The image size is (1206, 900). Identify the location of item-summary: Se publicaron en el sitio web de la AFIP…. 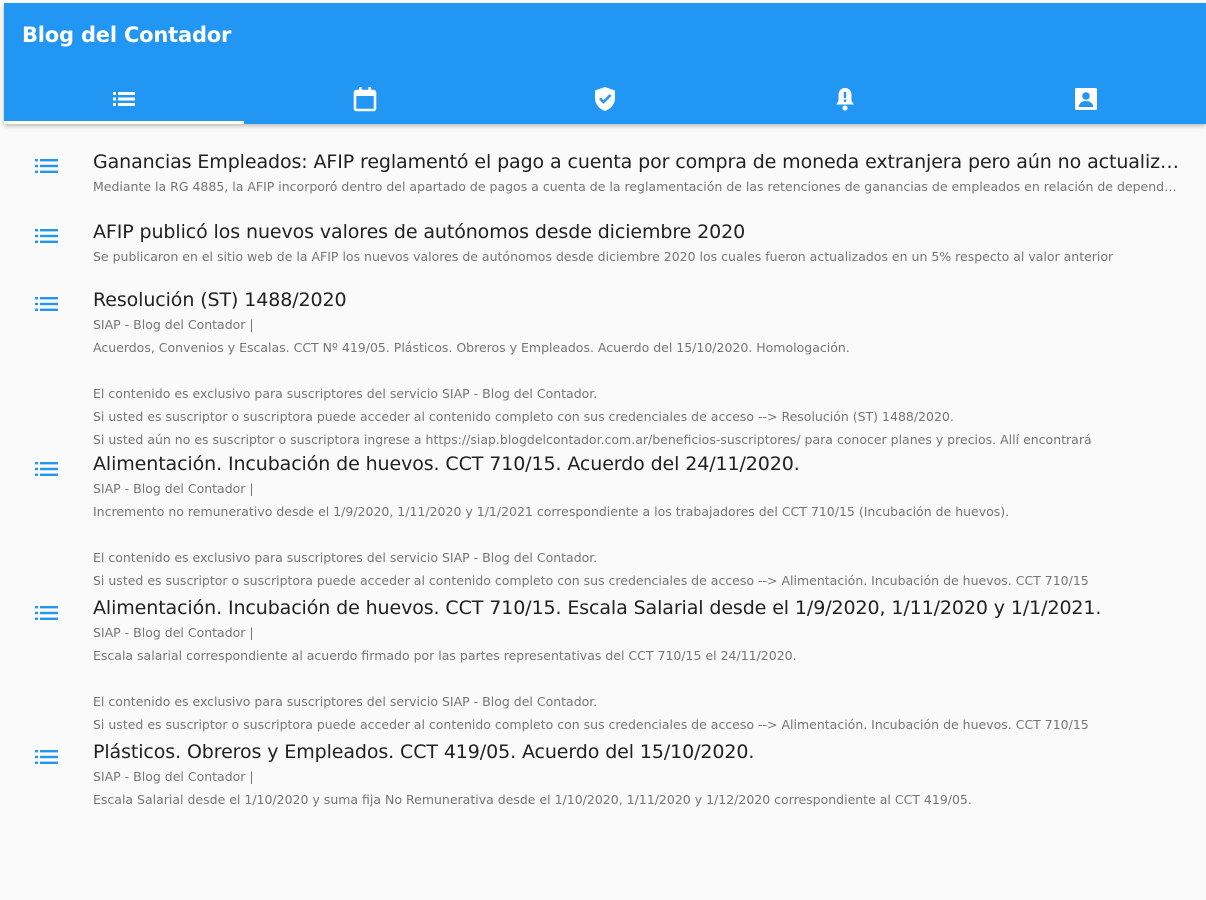
(603, 256).